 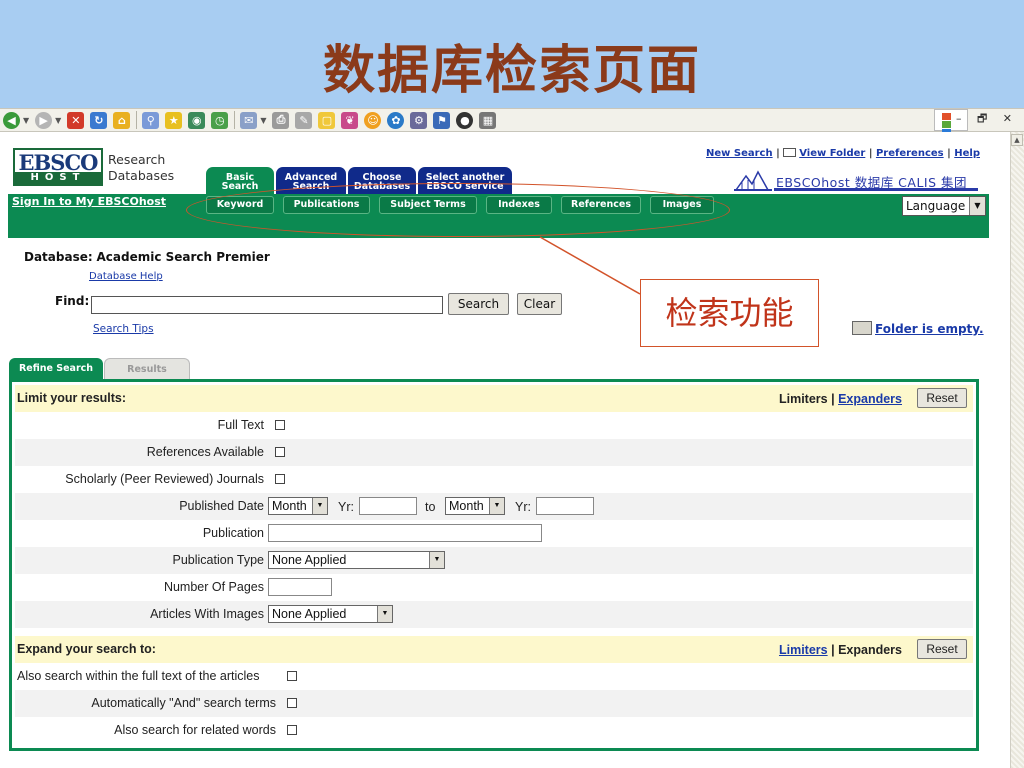 What do you see at coordinates (388, 506) in the screenshot?
I see `start-year-input` at bounding box center [388, 506].